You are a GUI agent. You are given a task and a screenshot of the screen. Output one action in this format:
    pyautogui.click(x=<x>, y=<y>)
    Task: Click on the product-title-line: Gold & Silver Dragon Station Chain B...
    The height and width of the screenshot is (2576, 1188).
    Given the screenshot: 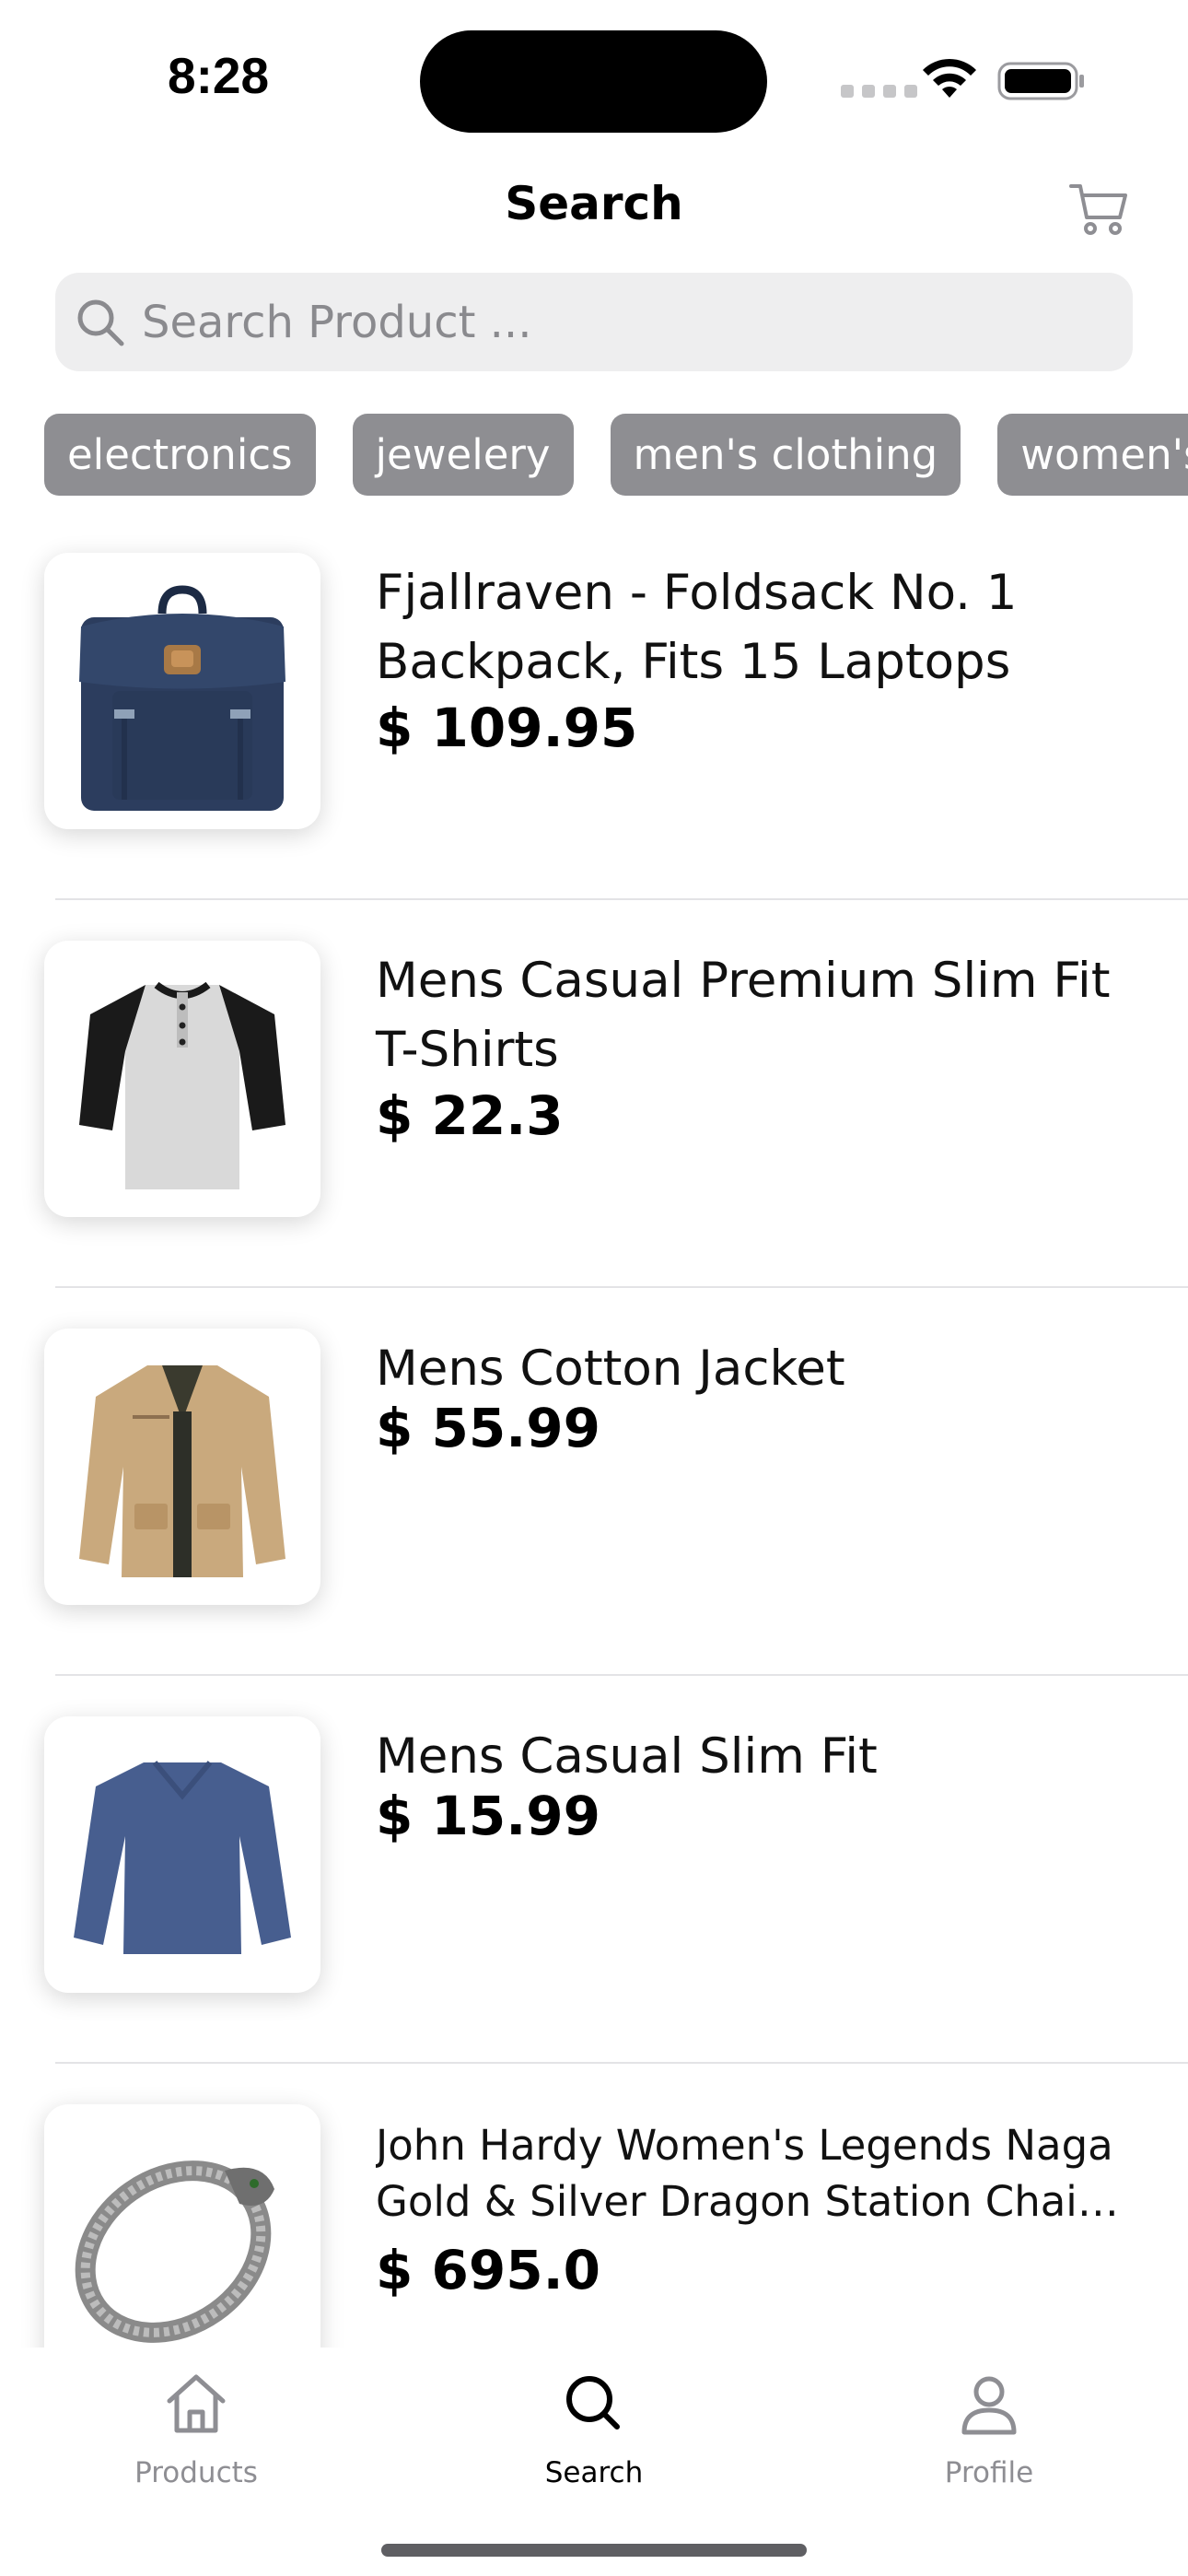 What is the action you would take?
    pyautogui.click(x=758, y=2201)
    